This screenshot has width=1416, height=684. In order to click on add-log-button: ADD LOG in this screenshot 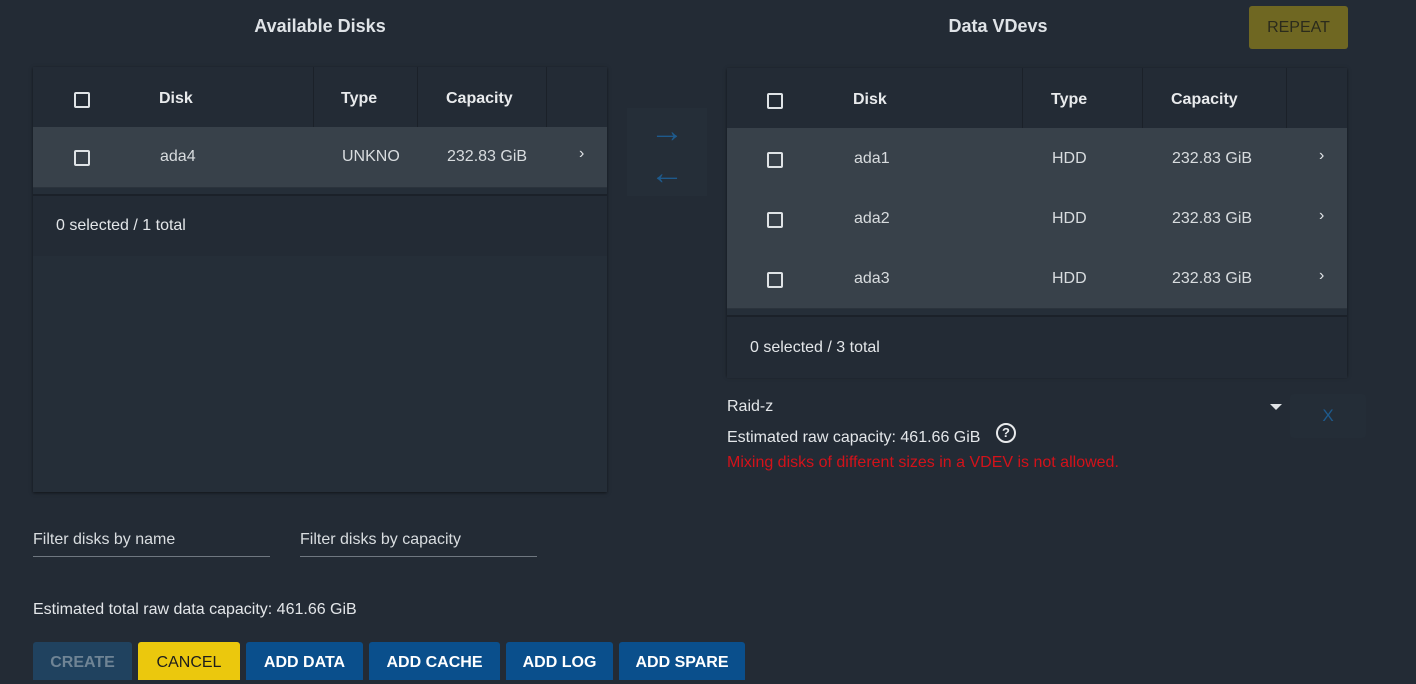, I will do `click(559, 661)`.